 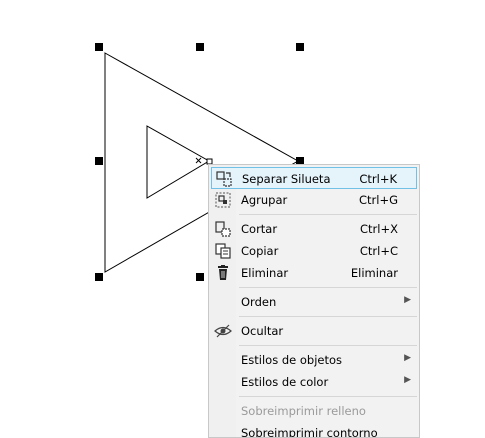 I want to click on menu-item-color-styles: Estilos de color ▶, so click(x=314, y=382).